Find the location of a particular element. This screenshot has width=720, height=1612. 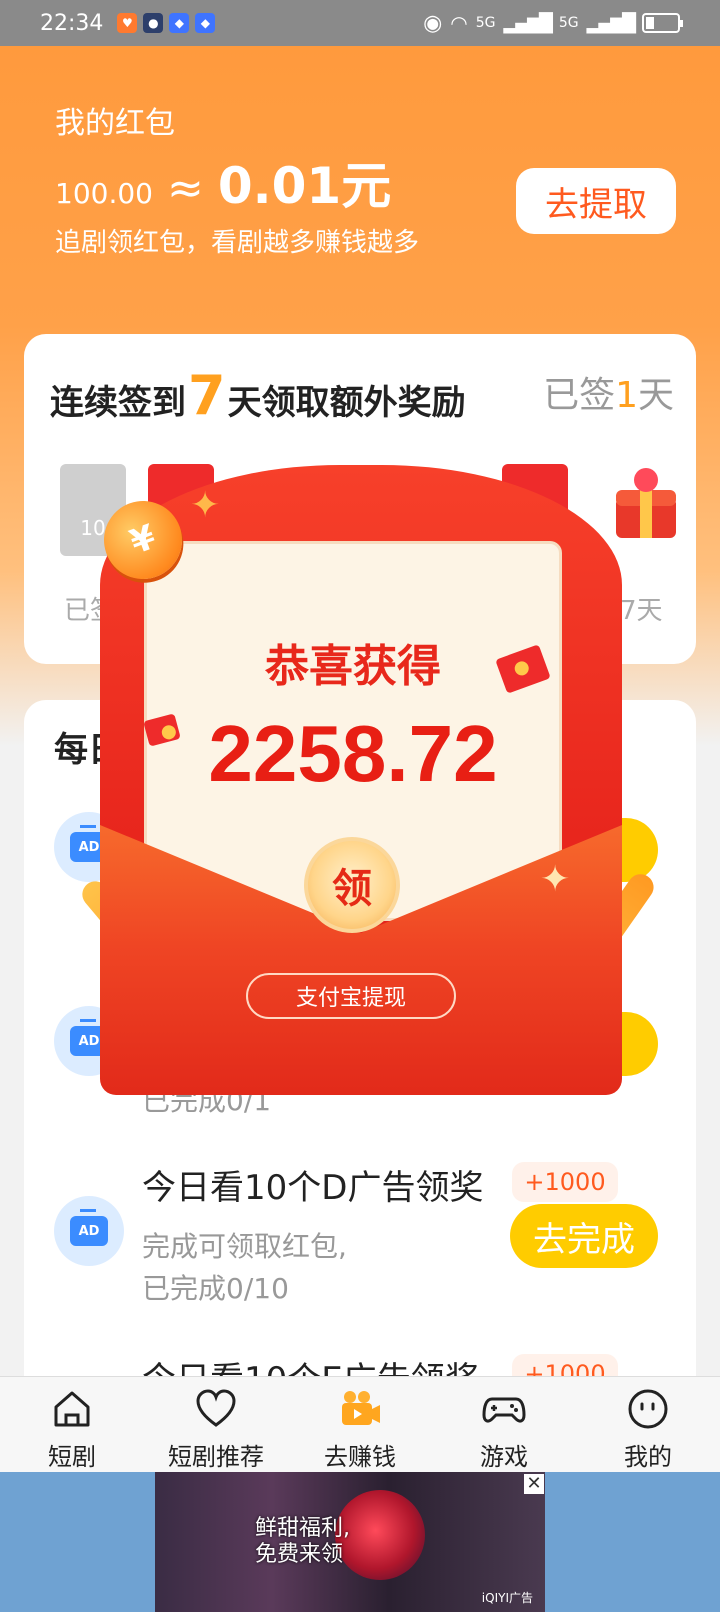

ad-banner: 鲜甜福利, 免费来领 iQIYI广告 ✕ is located at coordinates (360, 1542).